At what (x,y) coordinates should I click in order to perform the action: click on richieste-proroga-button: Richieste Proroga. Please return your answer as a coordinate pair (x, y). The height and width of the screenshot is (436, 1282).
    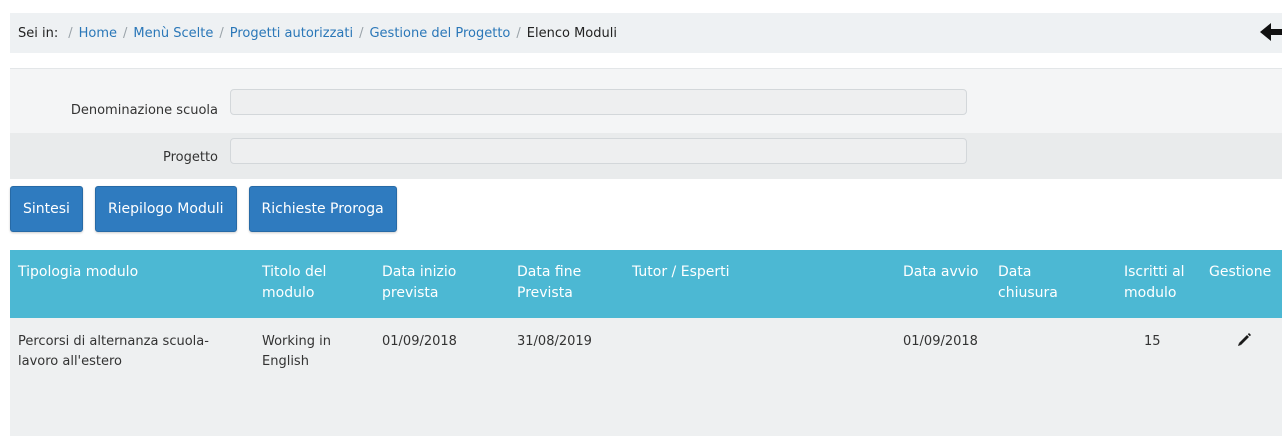
    Looking at the image, I should click on (322, 209).